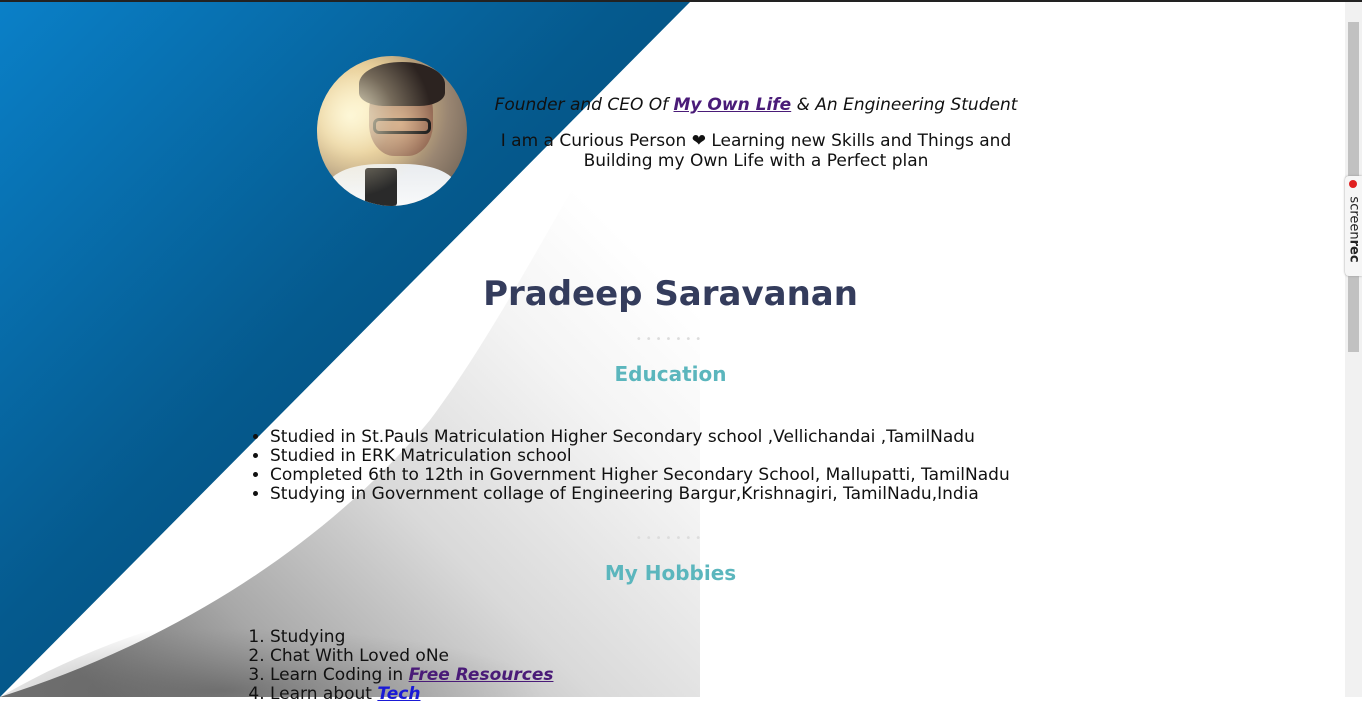  Describe the element at coordinates (1354, 218) in the screenshot. I see `screenrec-brand-light: screen` at that location.